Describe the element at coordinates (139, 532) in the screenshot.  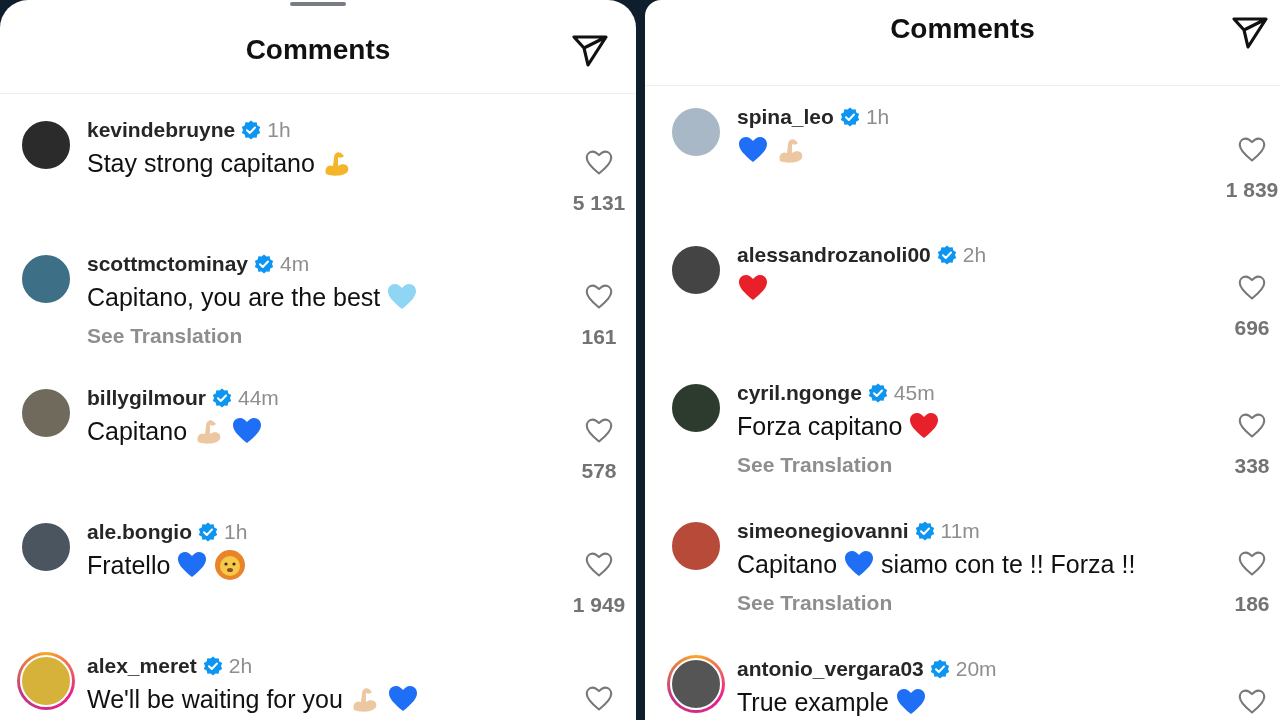
I see `username: ale.bongio` at that location.